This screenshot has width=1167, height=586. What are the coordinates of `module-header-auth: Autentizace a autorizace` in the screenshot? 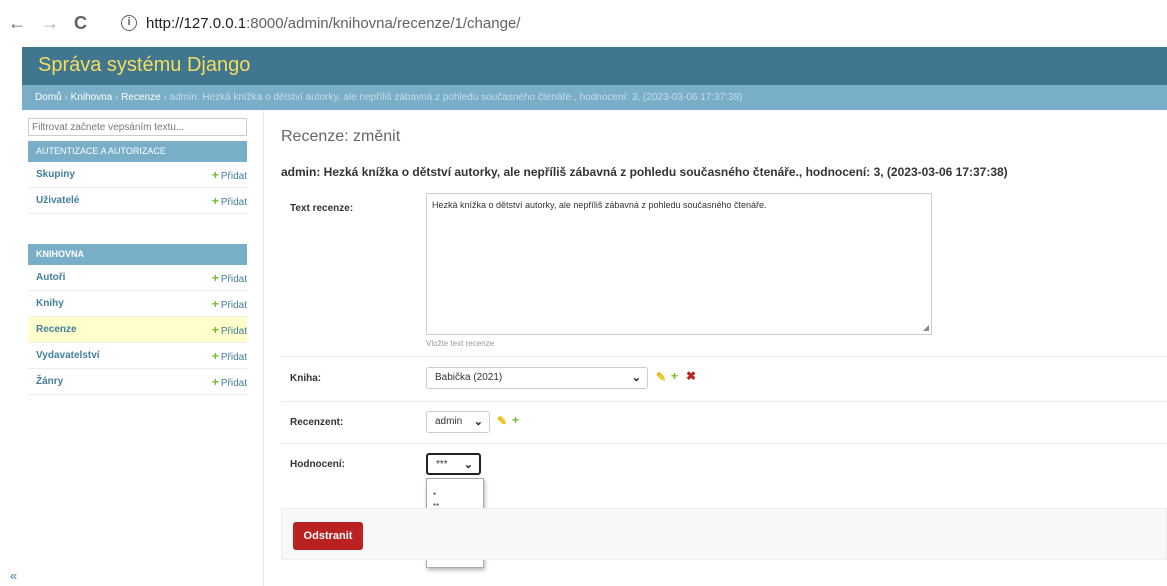 It's located at (137, 151).